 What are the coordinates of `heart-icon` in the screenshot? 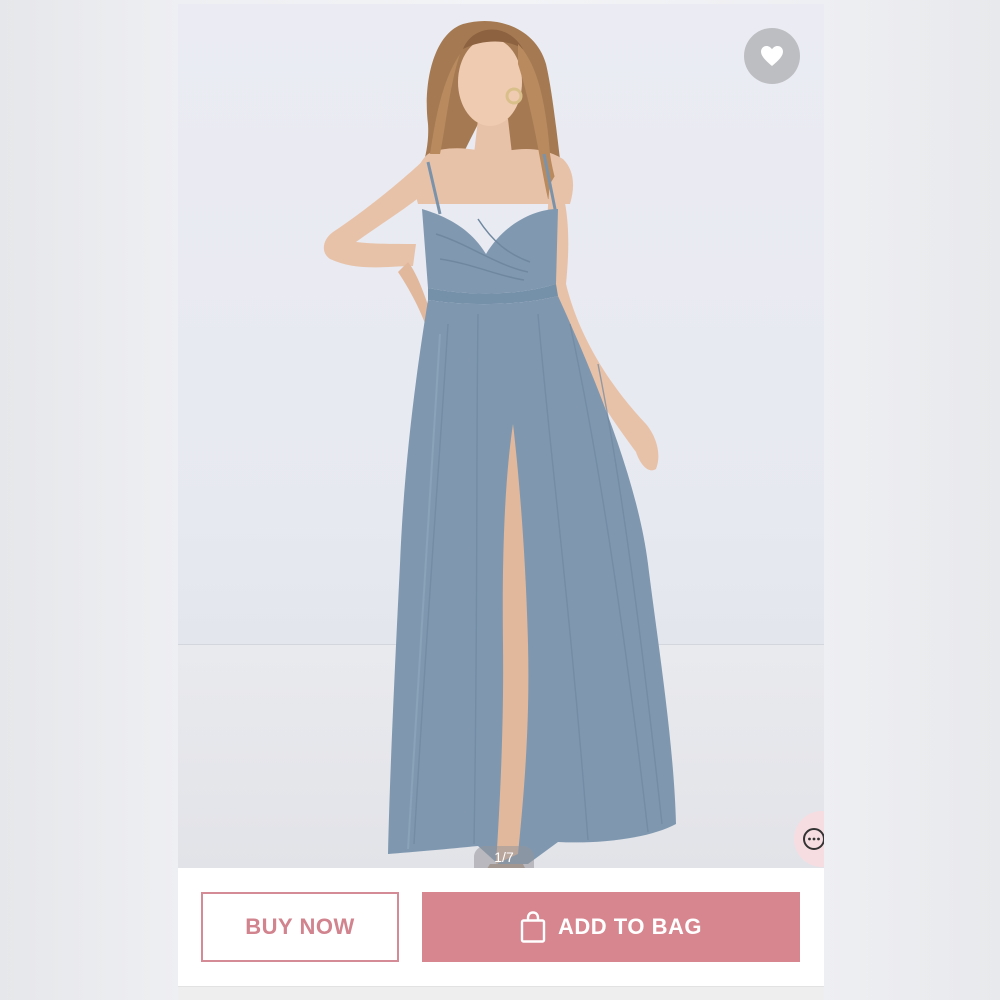 It's located at (772, 56).